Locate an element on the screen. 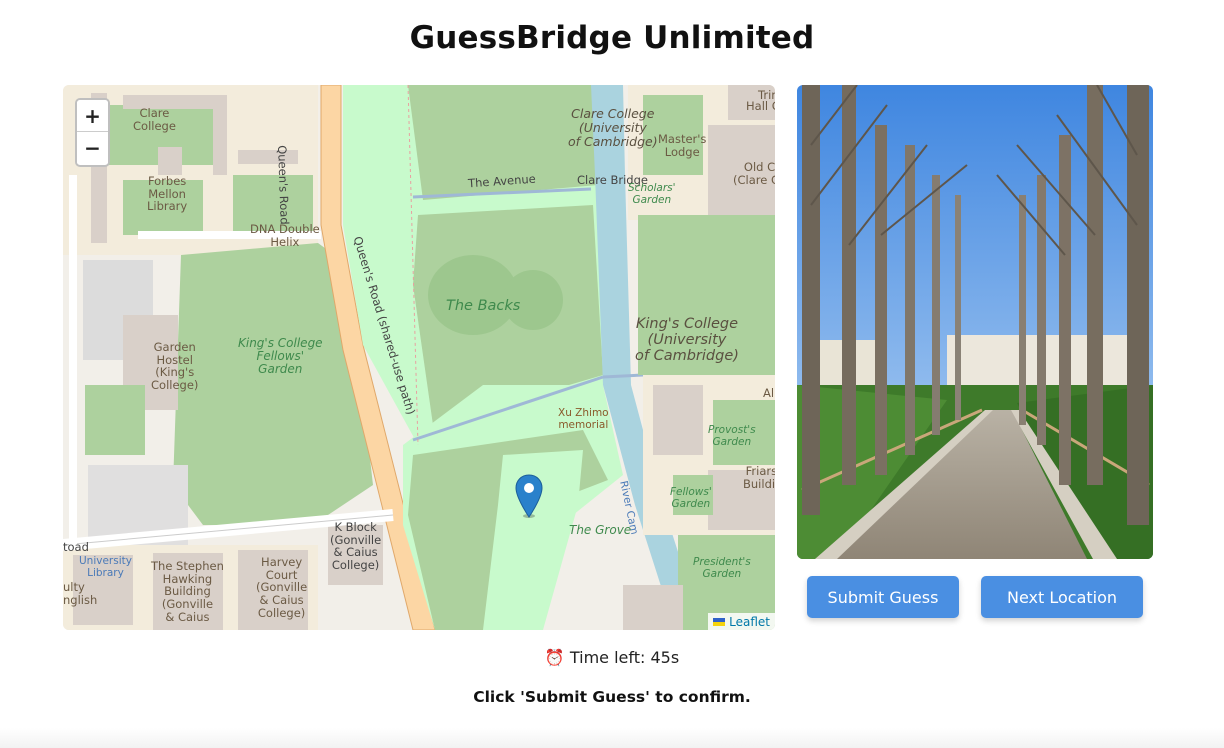 The width and height of the screenshot is (1224, 748). label-scholars-garden: Scholars' Garden is located at coordinates (652, 194).